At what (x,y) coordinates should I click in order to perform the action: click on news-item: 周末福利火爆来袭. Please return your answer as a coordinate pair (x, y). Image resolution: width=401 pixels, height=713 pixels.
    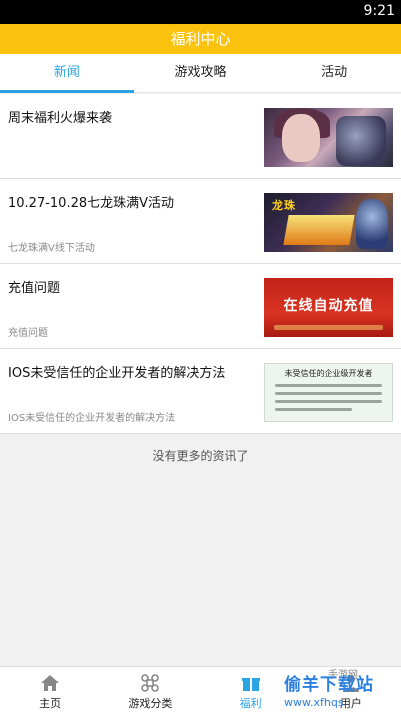
    Looking at the image, I should click on (200, 136).